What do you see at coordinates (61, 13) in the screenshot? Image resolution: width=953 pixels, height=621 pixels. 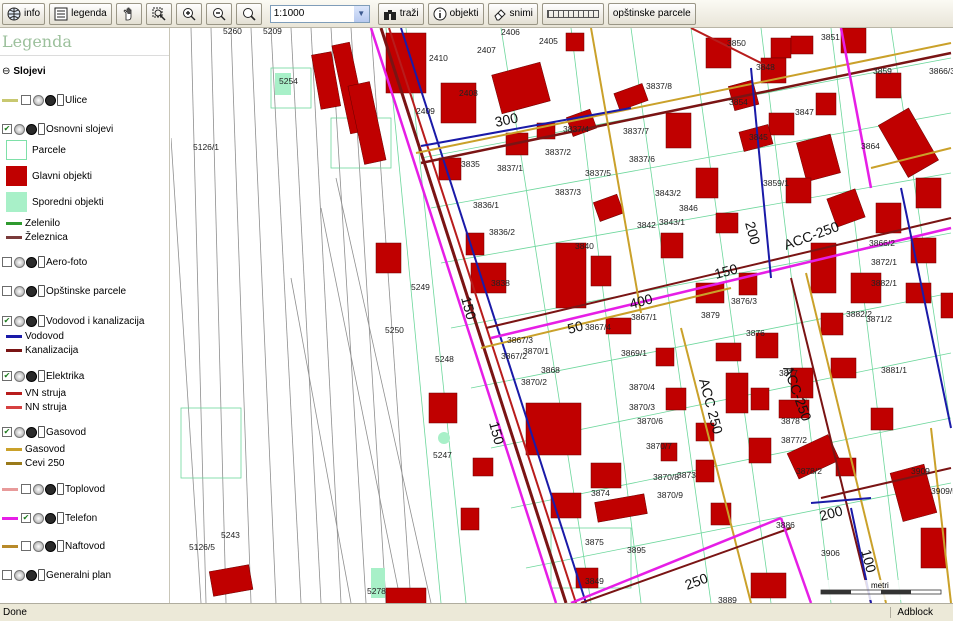 I see `legend-icon` at bounding box center [61, 13].